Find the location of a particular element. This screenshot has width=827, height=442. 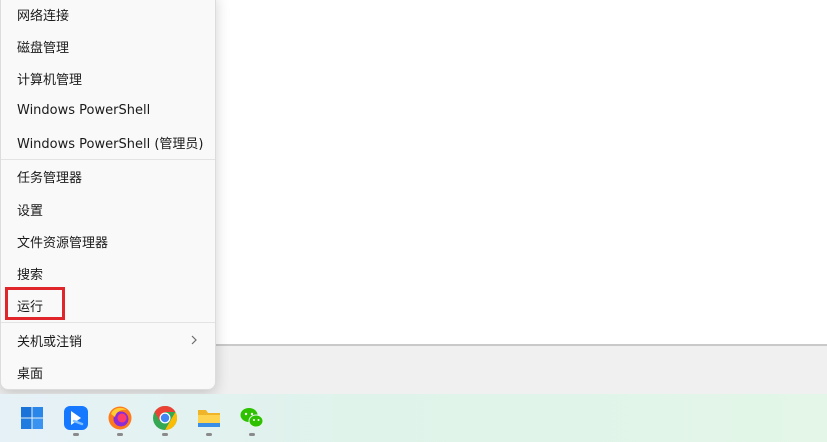

menu-item-task-manager: 任务管理器 is located at coordinates (108, 176).